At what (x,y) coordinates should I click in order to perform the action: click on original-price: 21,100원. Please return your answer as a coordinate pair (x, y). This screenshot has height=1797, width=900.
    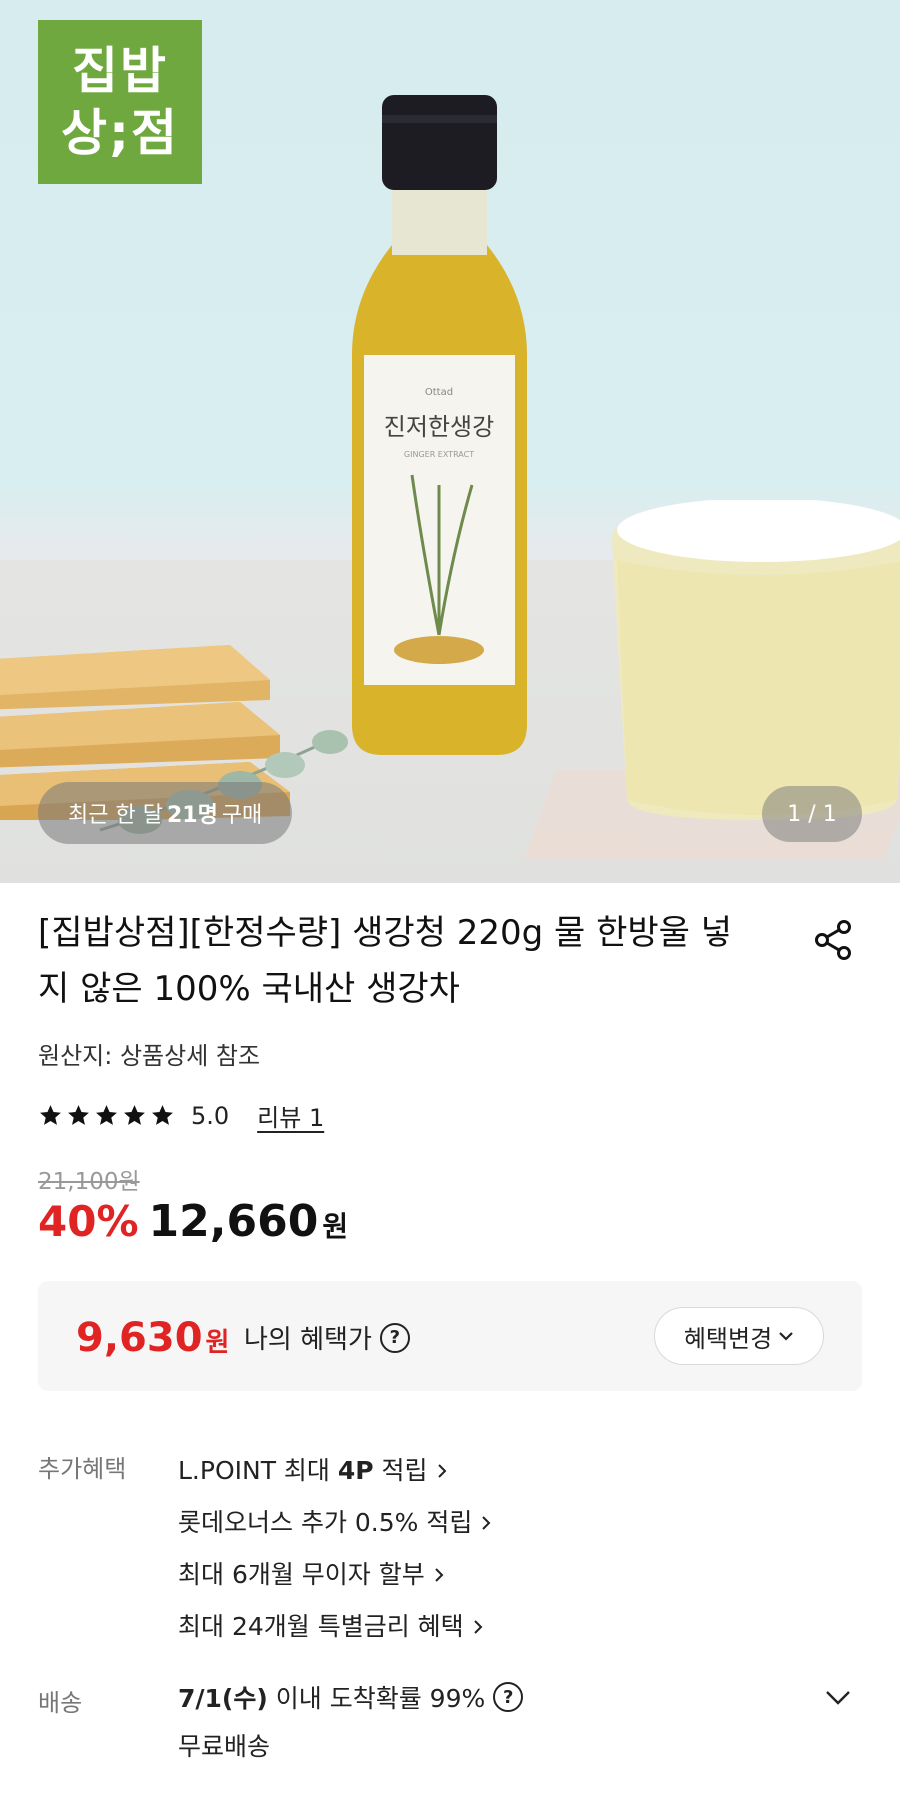
    Looking at the image, I should click on (89, 1182).